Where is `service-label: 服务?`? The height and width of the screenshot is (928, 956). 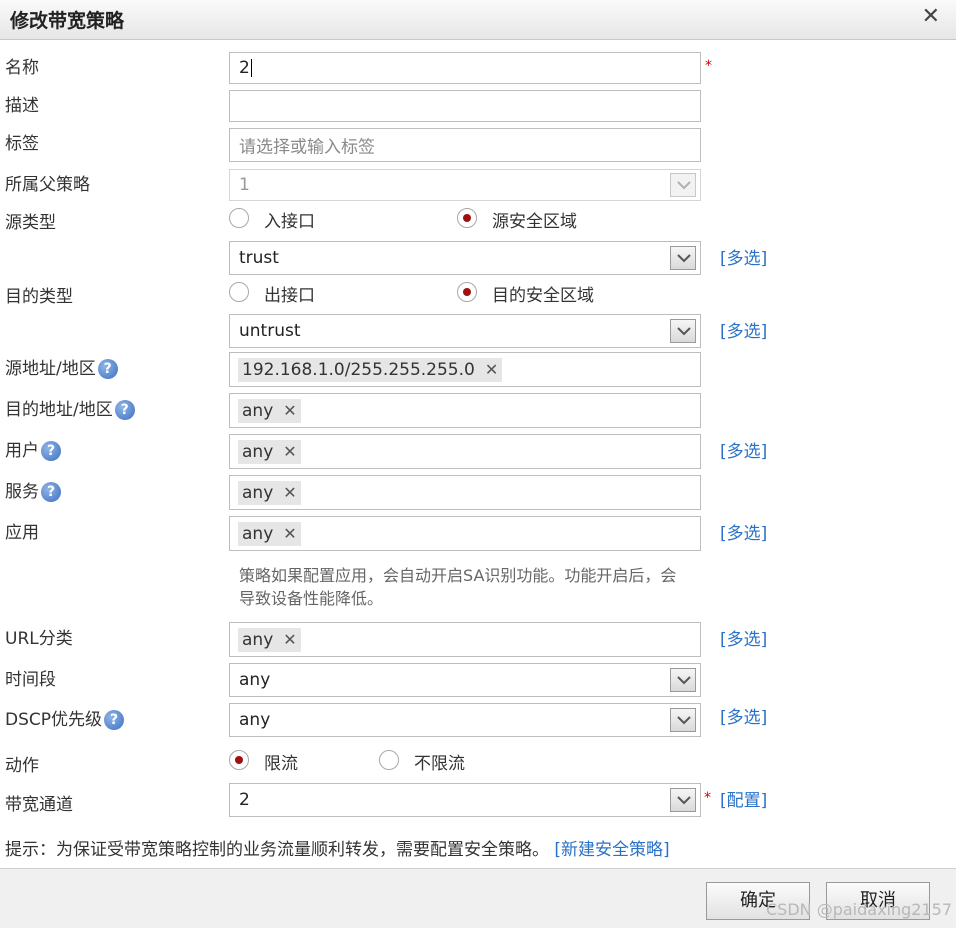
service-label: 服务? is located at coordinates (33, 489).